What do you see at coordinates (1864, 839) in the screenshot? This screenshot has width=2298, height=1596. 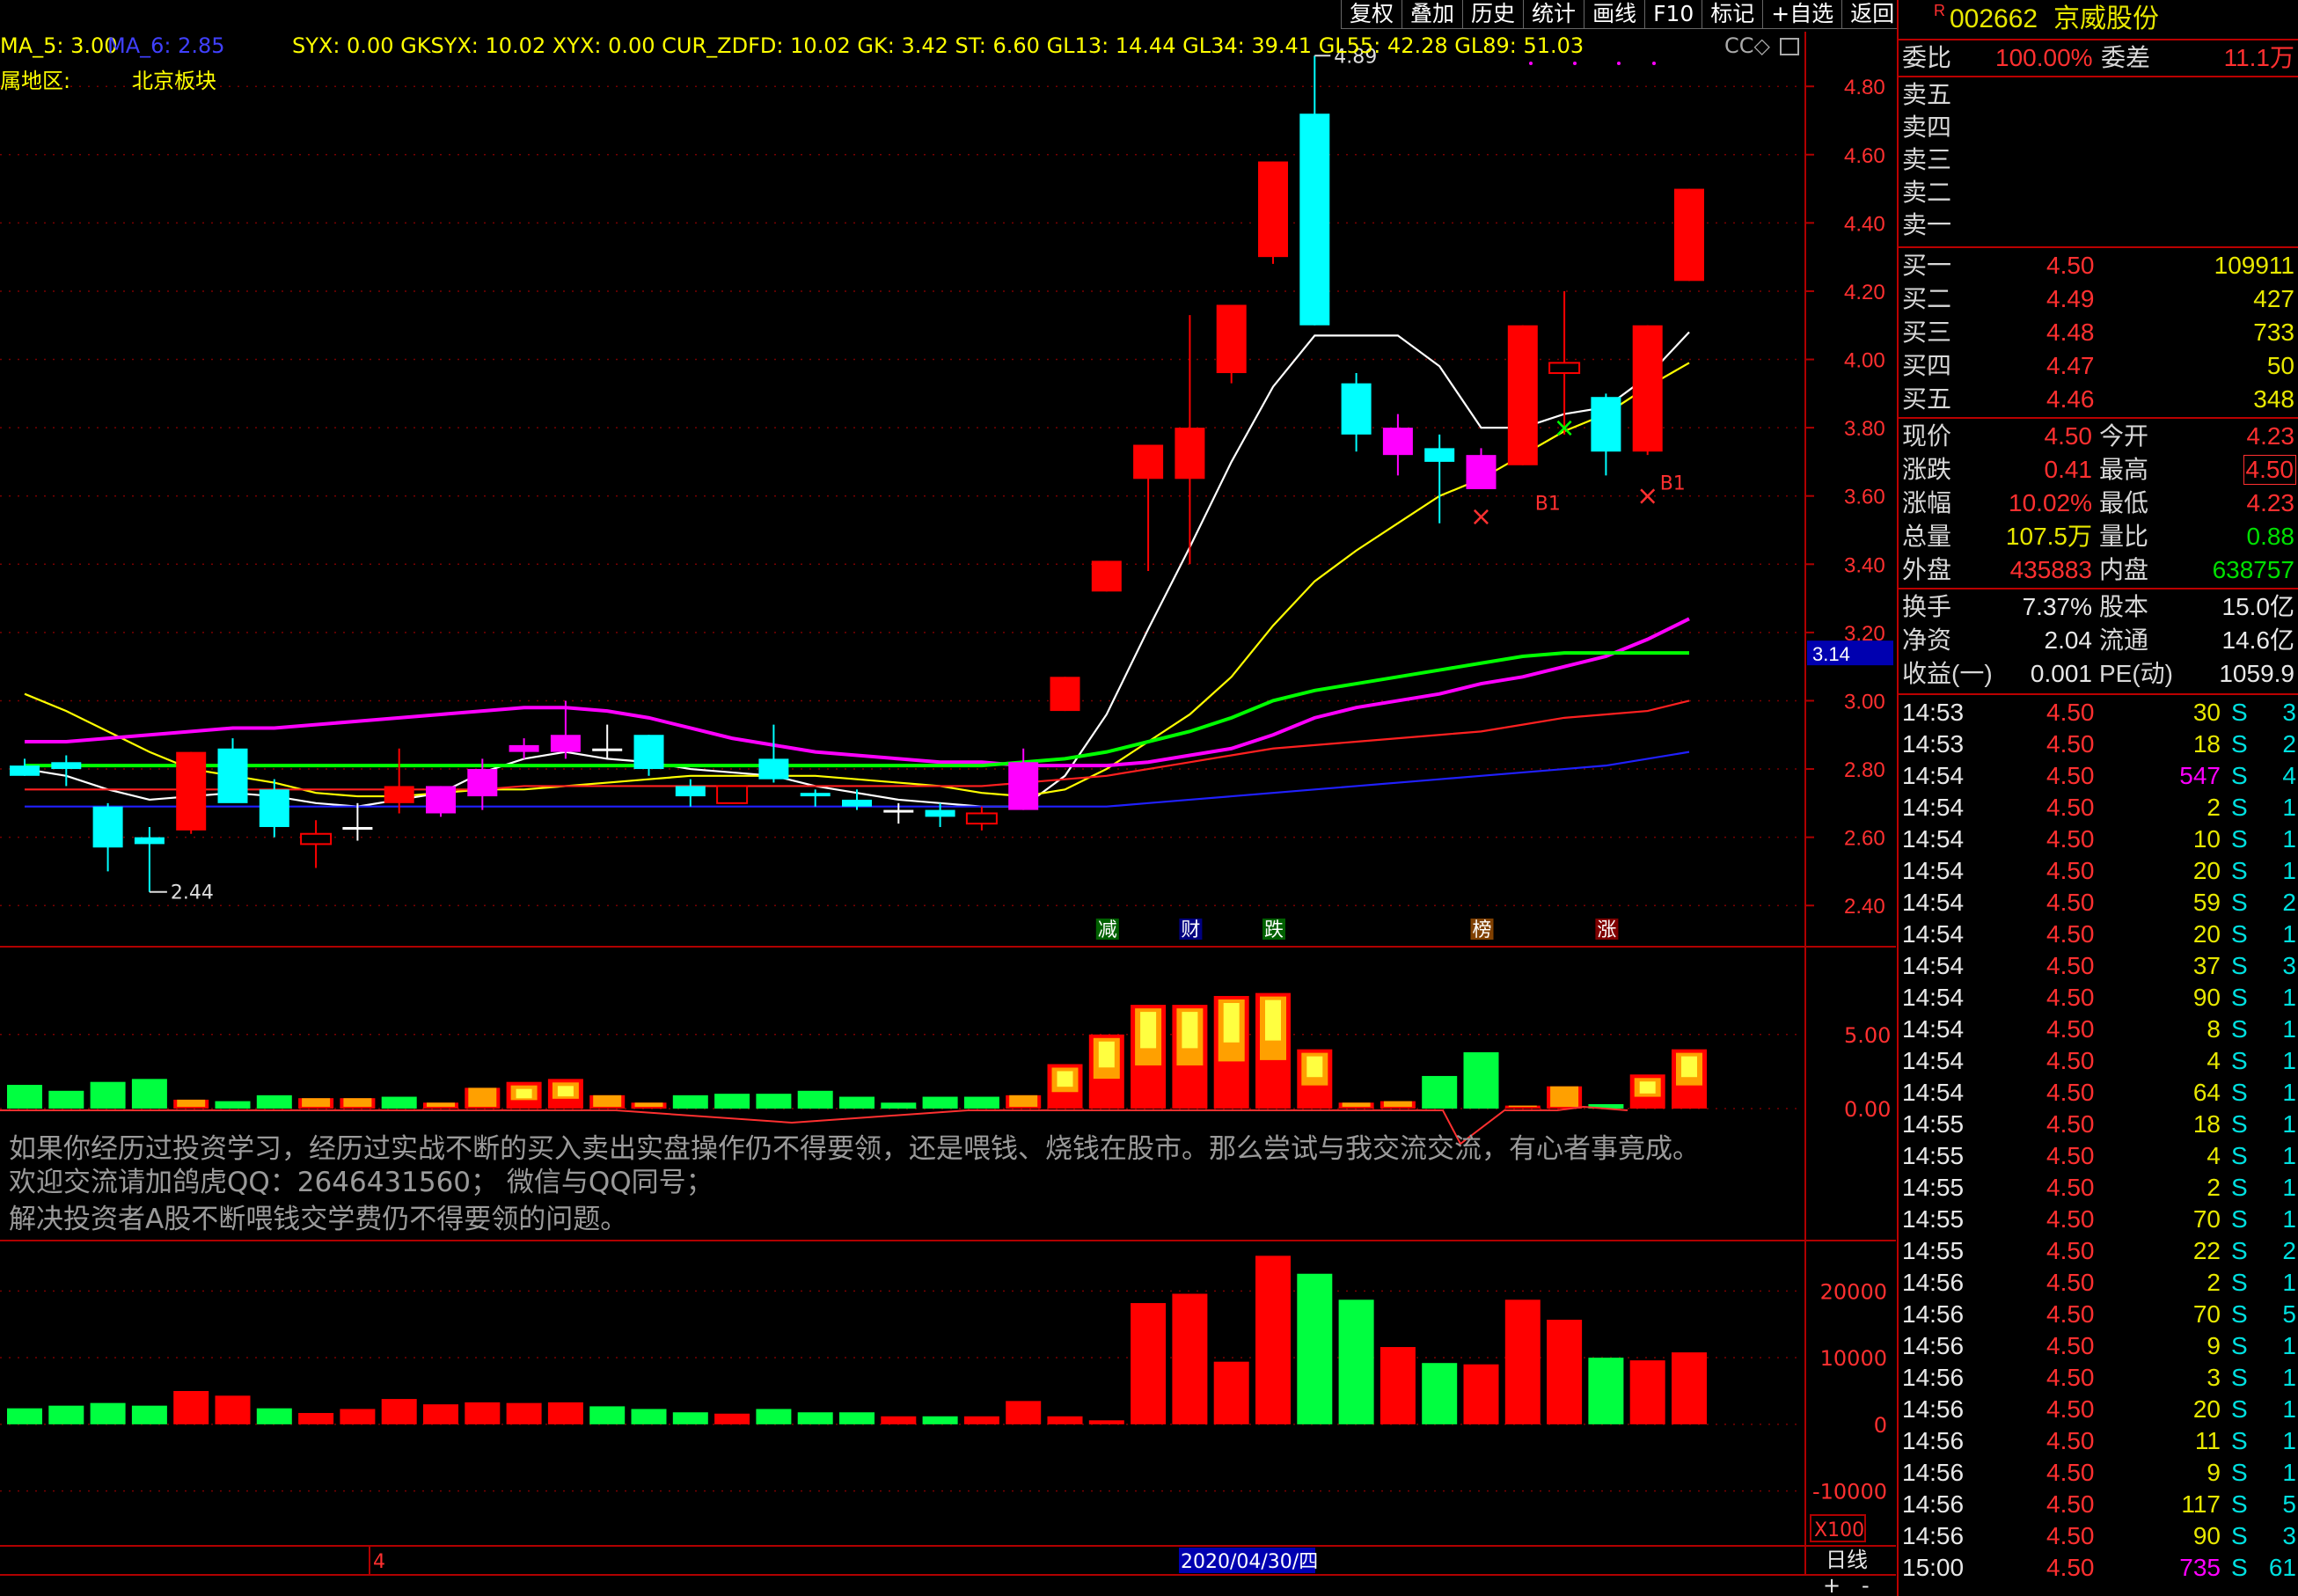 I see `y-tick-label: 2.60` at bounding box center [1864, 839].